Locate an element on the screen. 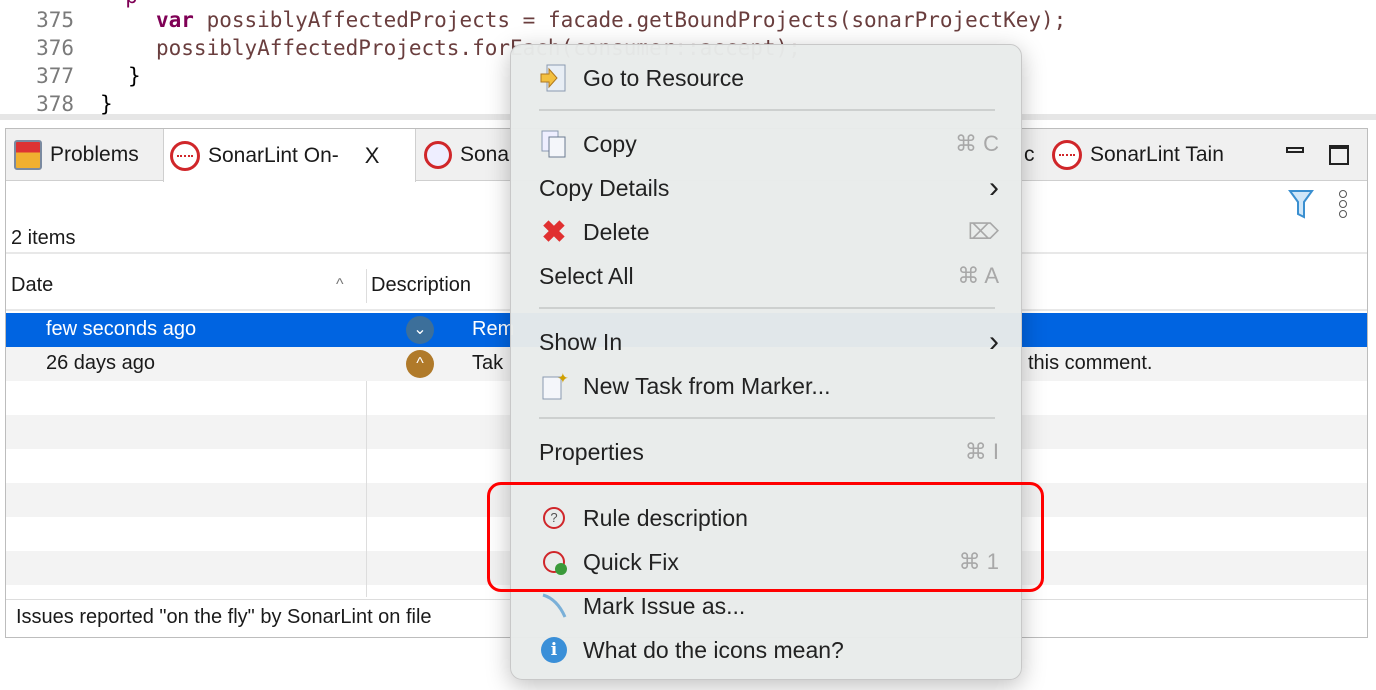 This screenshot has height=690, width=1376. shortcut: ⌘ A is located at coordinates (978, 275).